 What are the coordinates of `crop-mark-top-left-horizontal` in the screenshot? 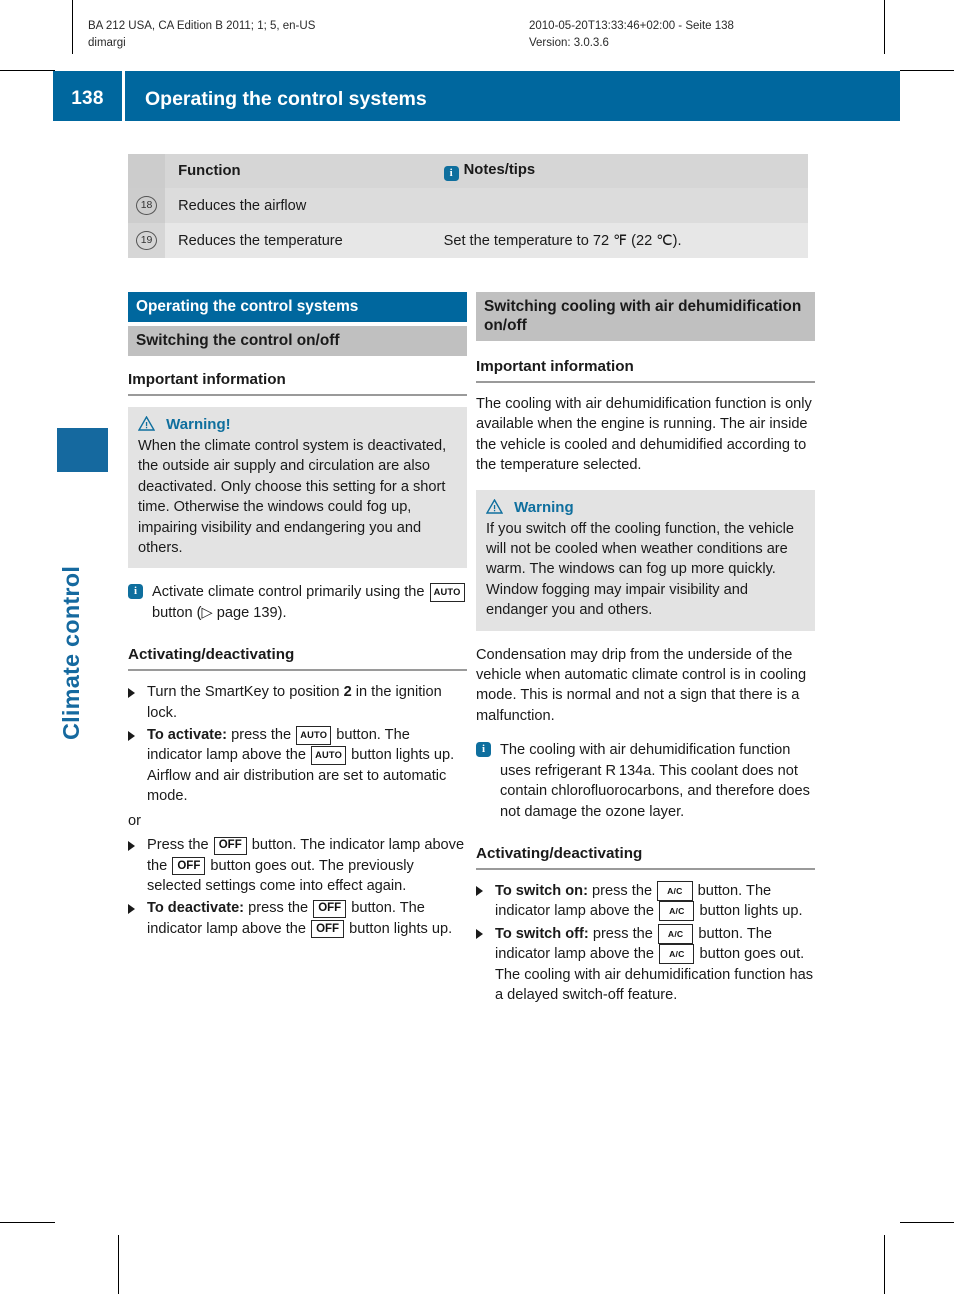 It's located at (27, 70).